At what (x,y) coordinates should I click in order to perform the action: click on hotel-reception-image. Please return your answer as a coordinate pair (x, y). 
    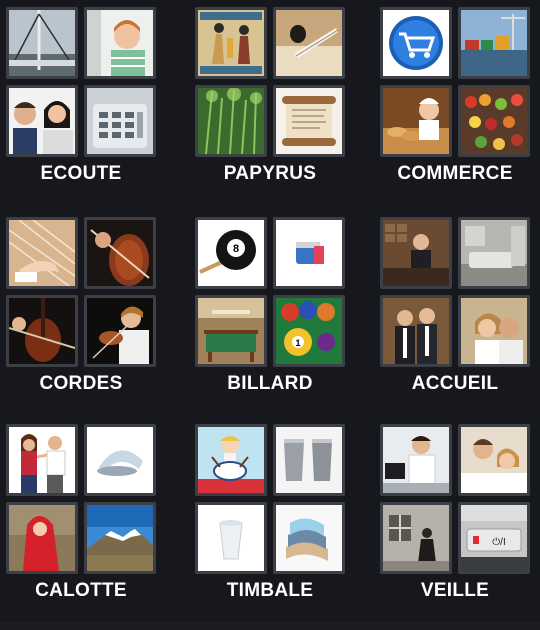
    Looking at the image, I should click on (416, 253).